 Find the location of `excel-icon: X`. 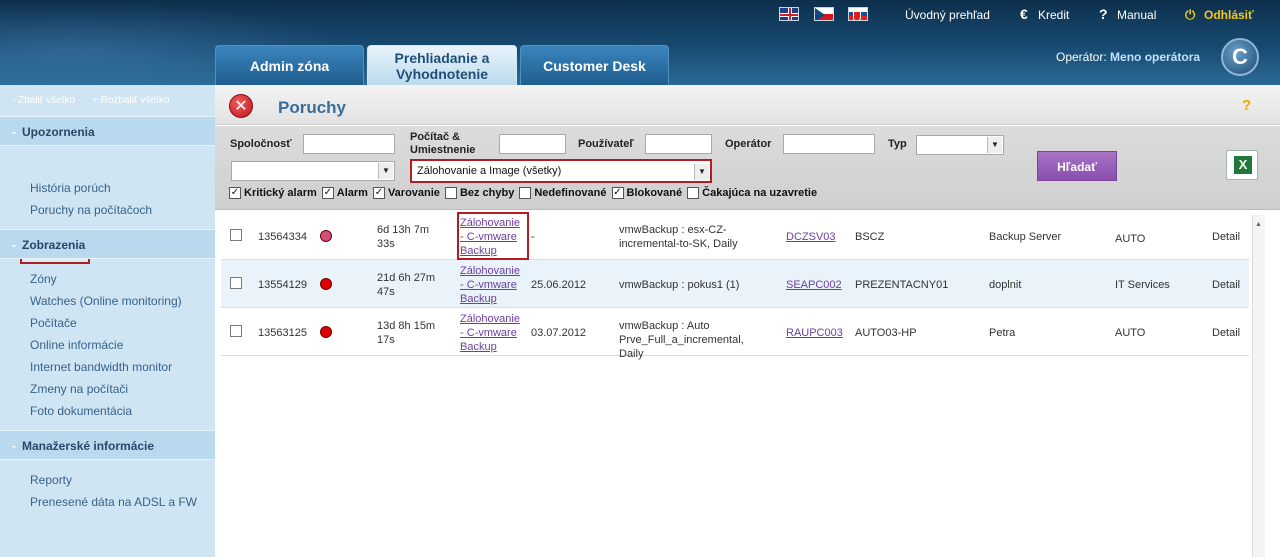

excel-icon: X is located at coordinates (1243, 165).